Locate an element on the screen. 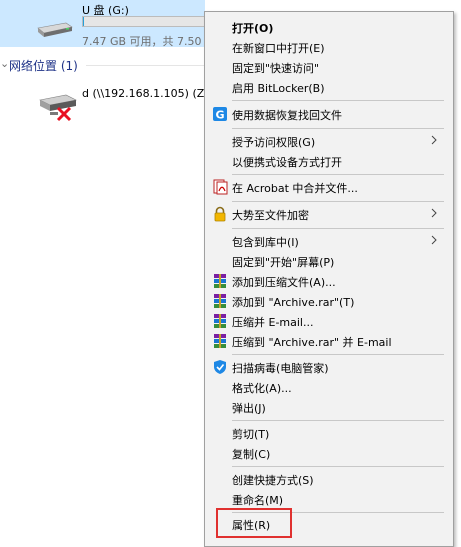 This screenshot has width=461, height=547. acrobat-icon is located at coordinates (220, 187).